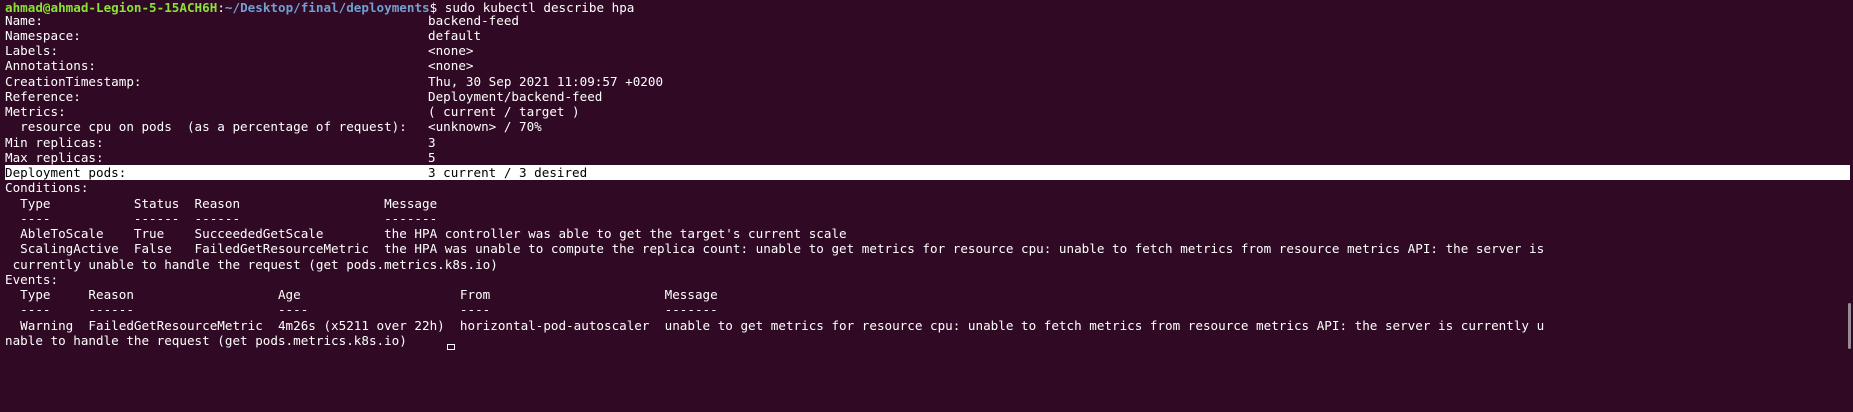 The height and width of the screenshot is (412, 1853). What do you see at coordinates (54, 157) in the screenshot?
I see `field-label: Max replicas:` at bounding box center [54, 157].